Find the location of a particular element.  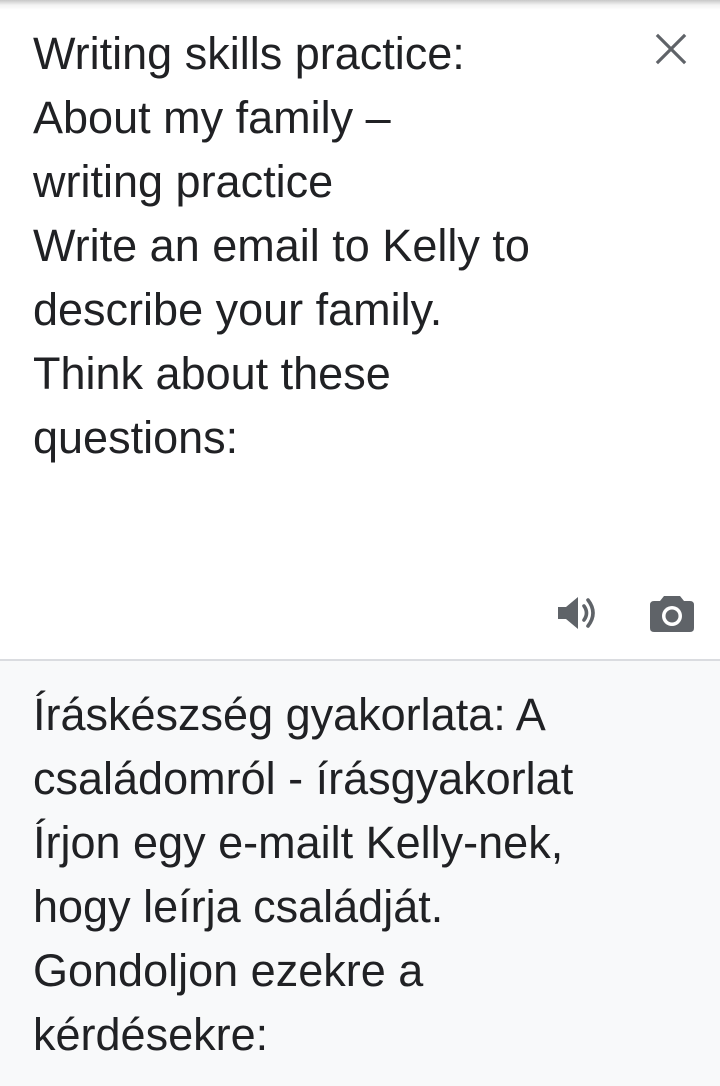

close-button is located at coordinates (671, 49).